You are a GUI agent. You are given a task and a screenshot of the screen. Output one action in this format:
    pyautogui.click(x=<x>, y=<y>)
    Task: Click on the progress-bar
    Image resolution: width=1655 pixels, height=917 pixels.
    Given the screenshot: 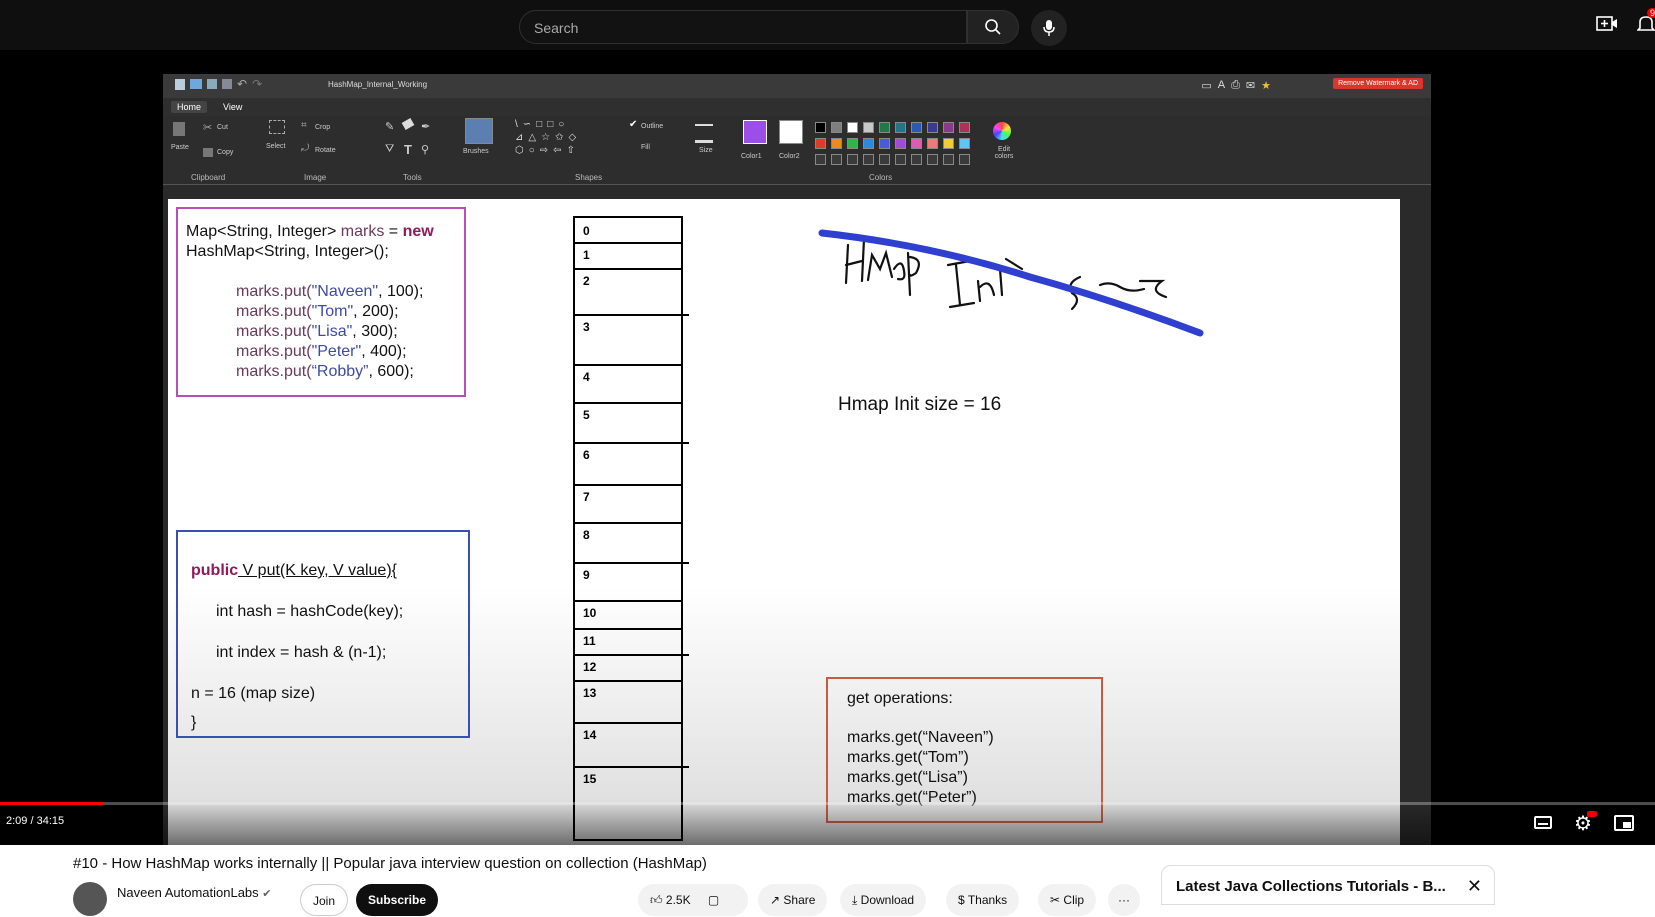 What is the action you would take?
    pyautogui.click(x=827, y=803)
    